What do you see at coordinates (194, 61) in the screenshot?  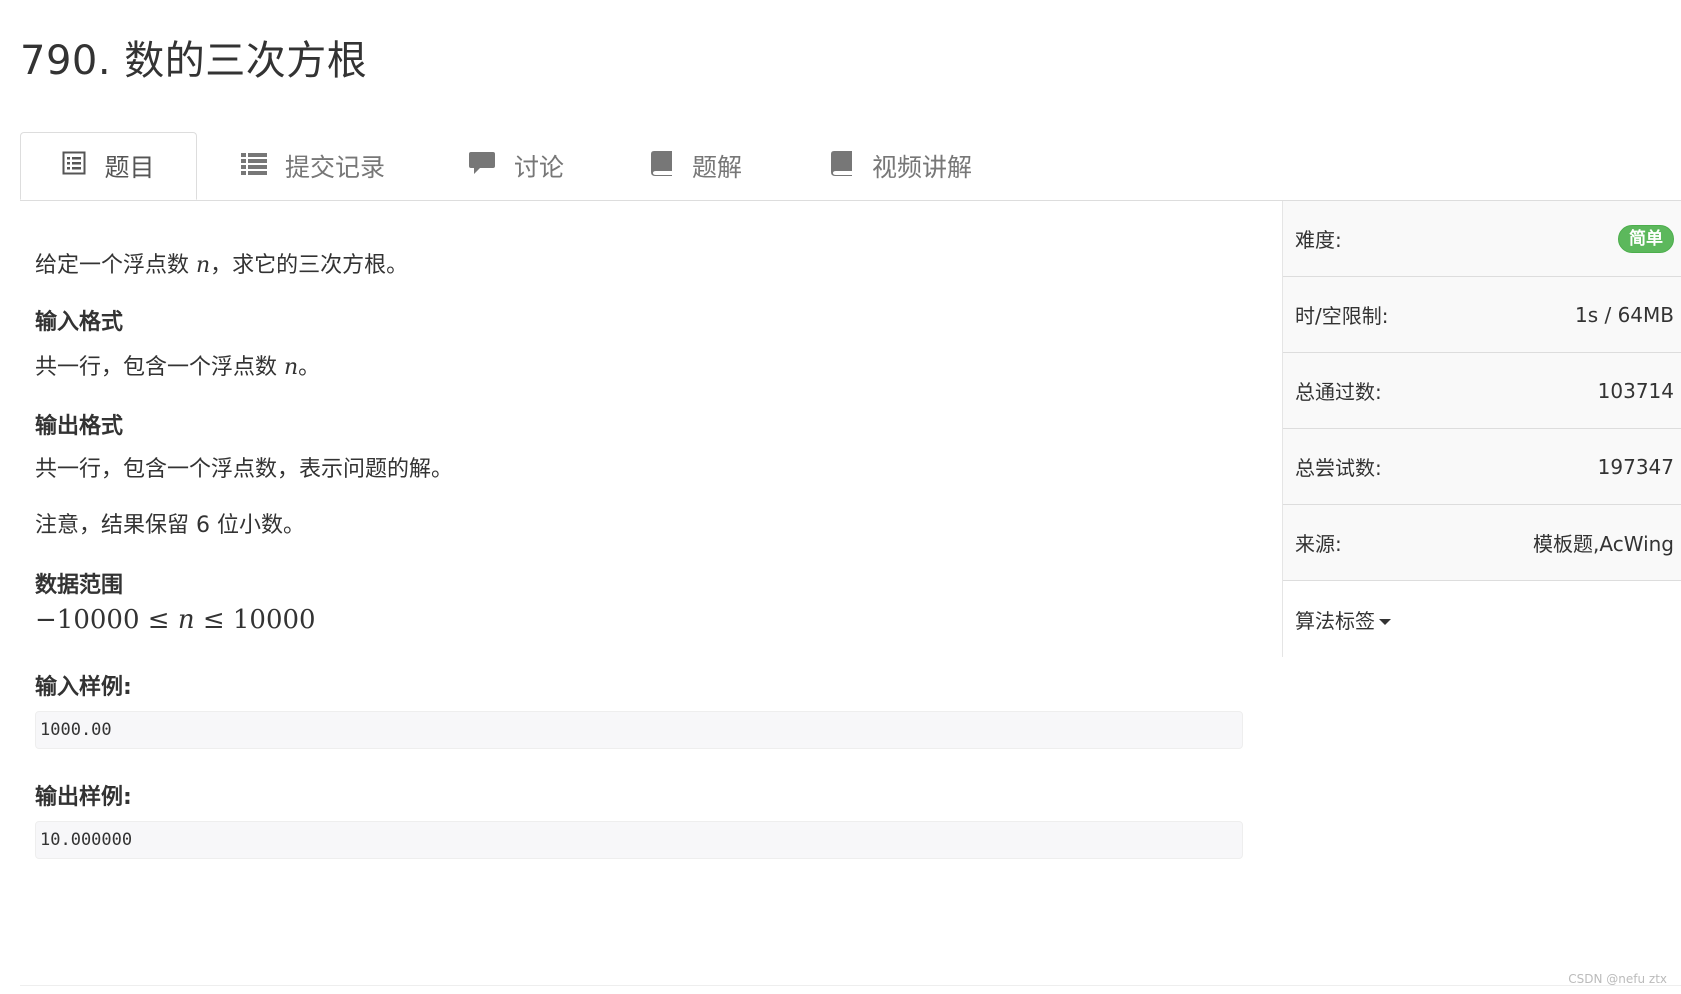 I see `page-title: 790. 数的三次方根` at bounding box center [194, 61].